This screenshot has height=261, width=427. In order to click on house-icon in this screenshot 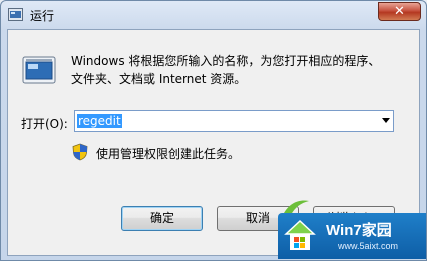, I will do `click(300, 234)`.